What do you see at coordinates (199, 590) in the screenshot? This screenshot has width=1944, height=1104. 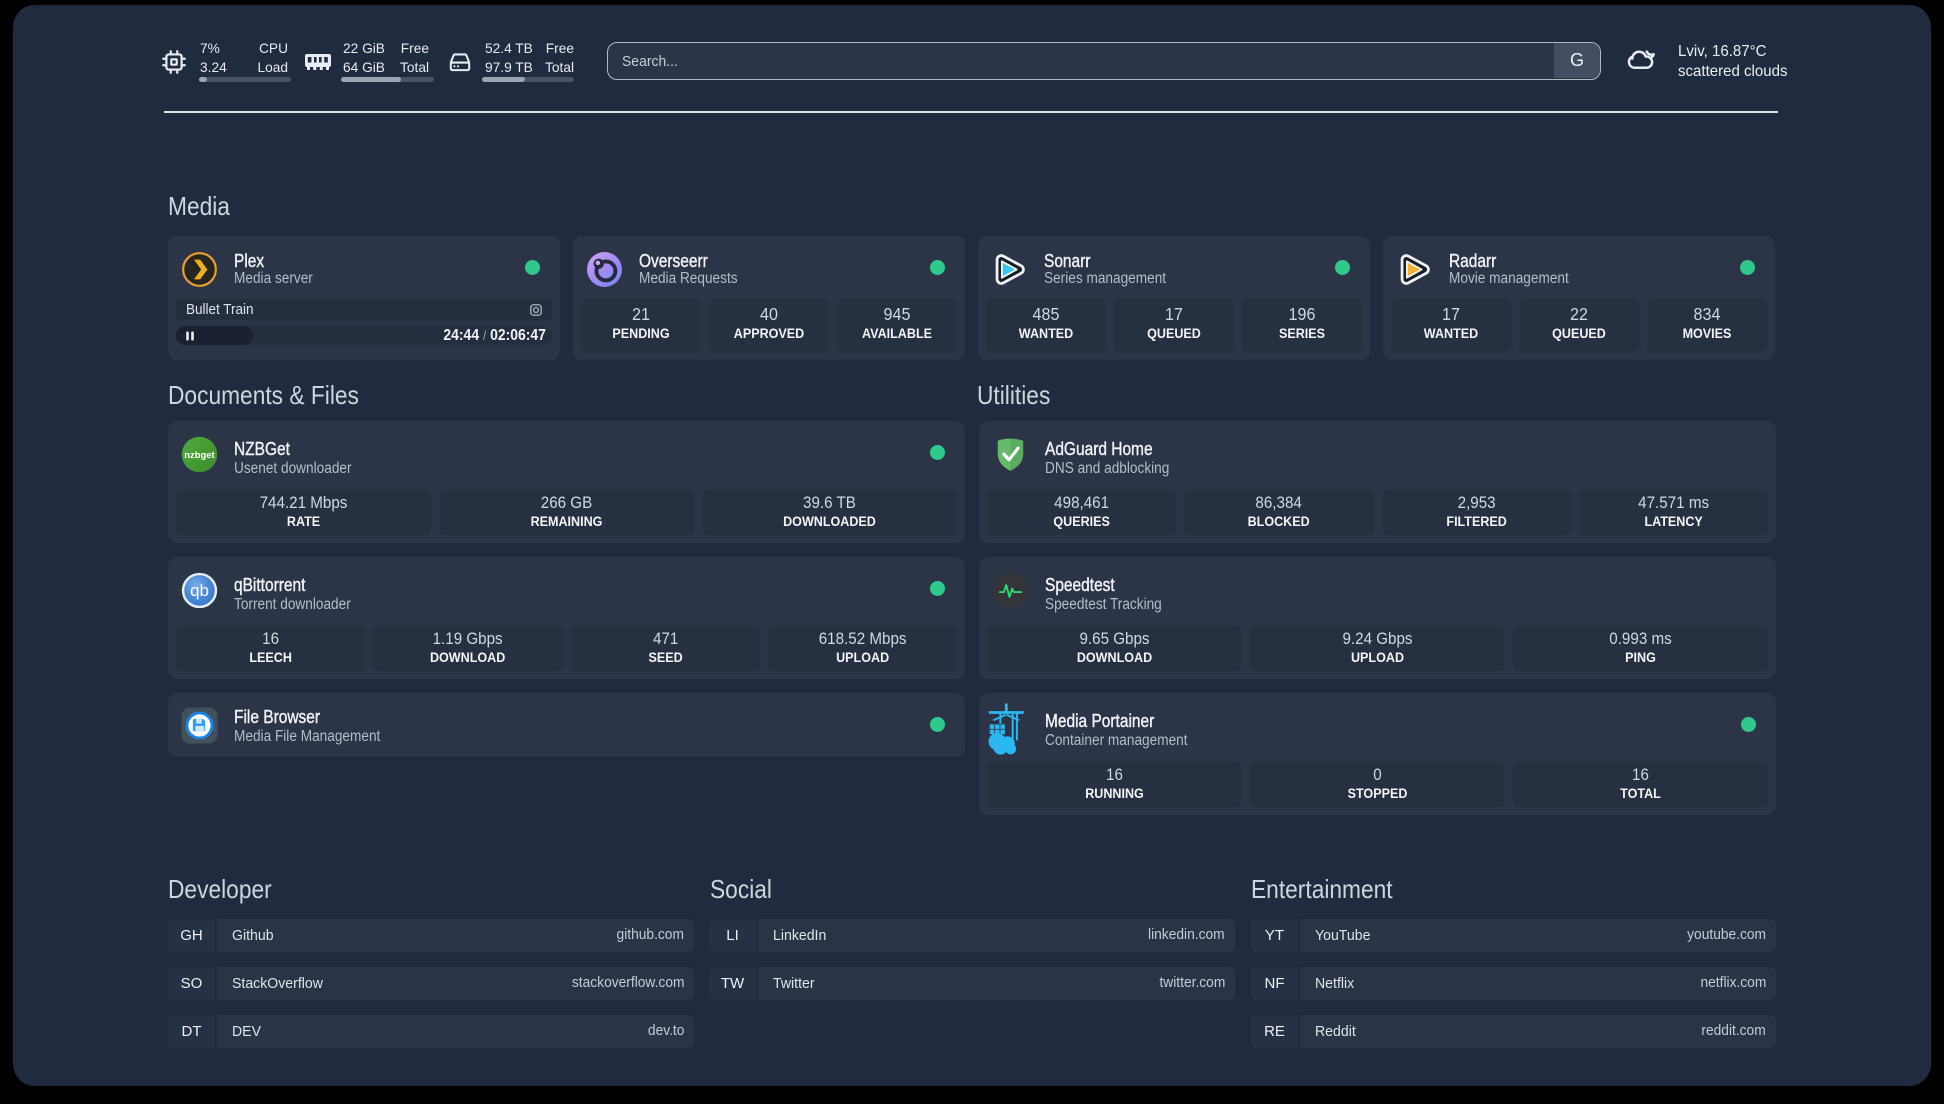 I see `svg-text: qb` at bounding box center [199, 590].